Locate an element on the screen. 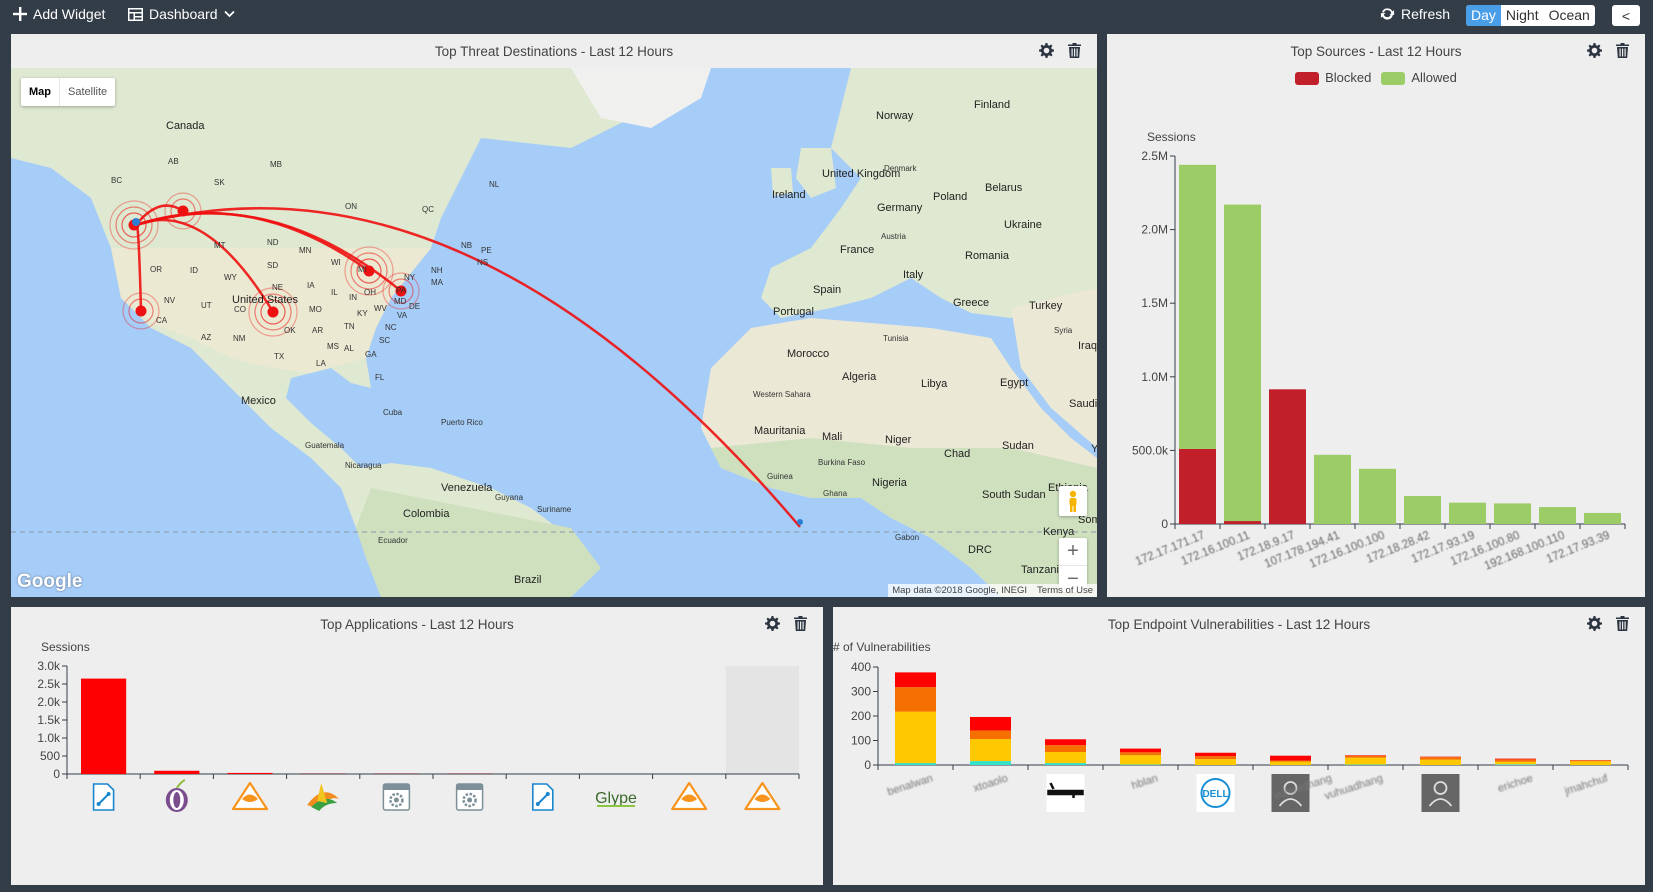 Image resolution: width=1653 pixels, height=892 pixels. add-widget-button: Add Widget is located at coordinates (59, 14).